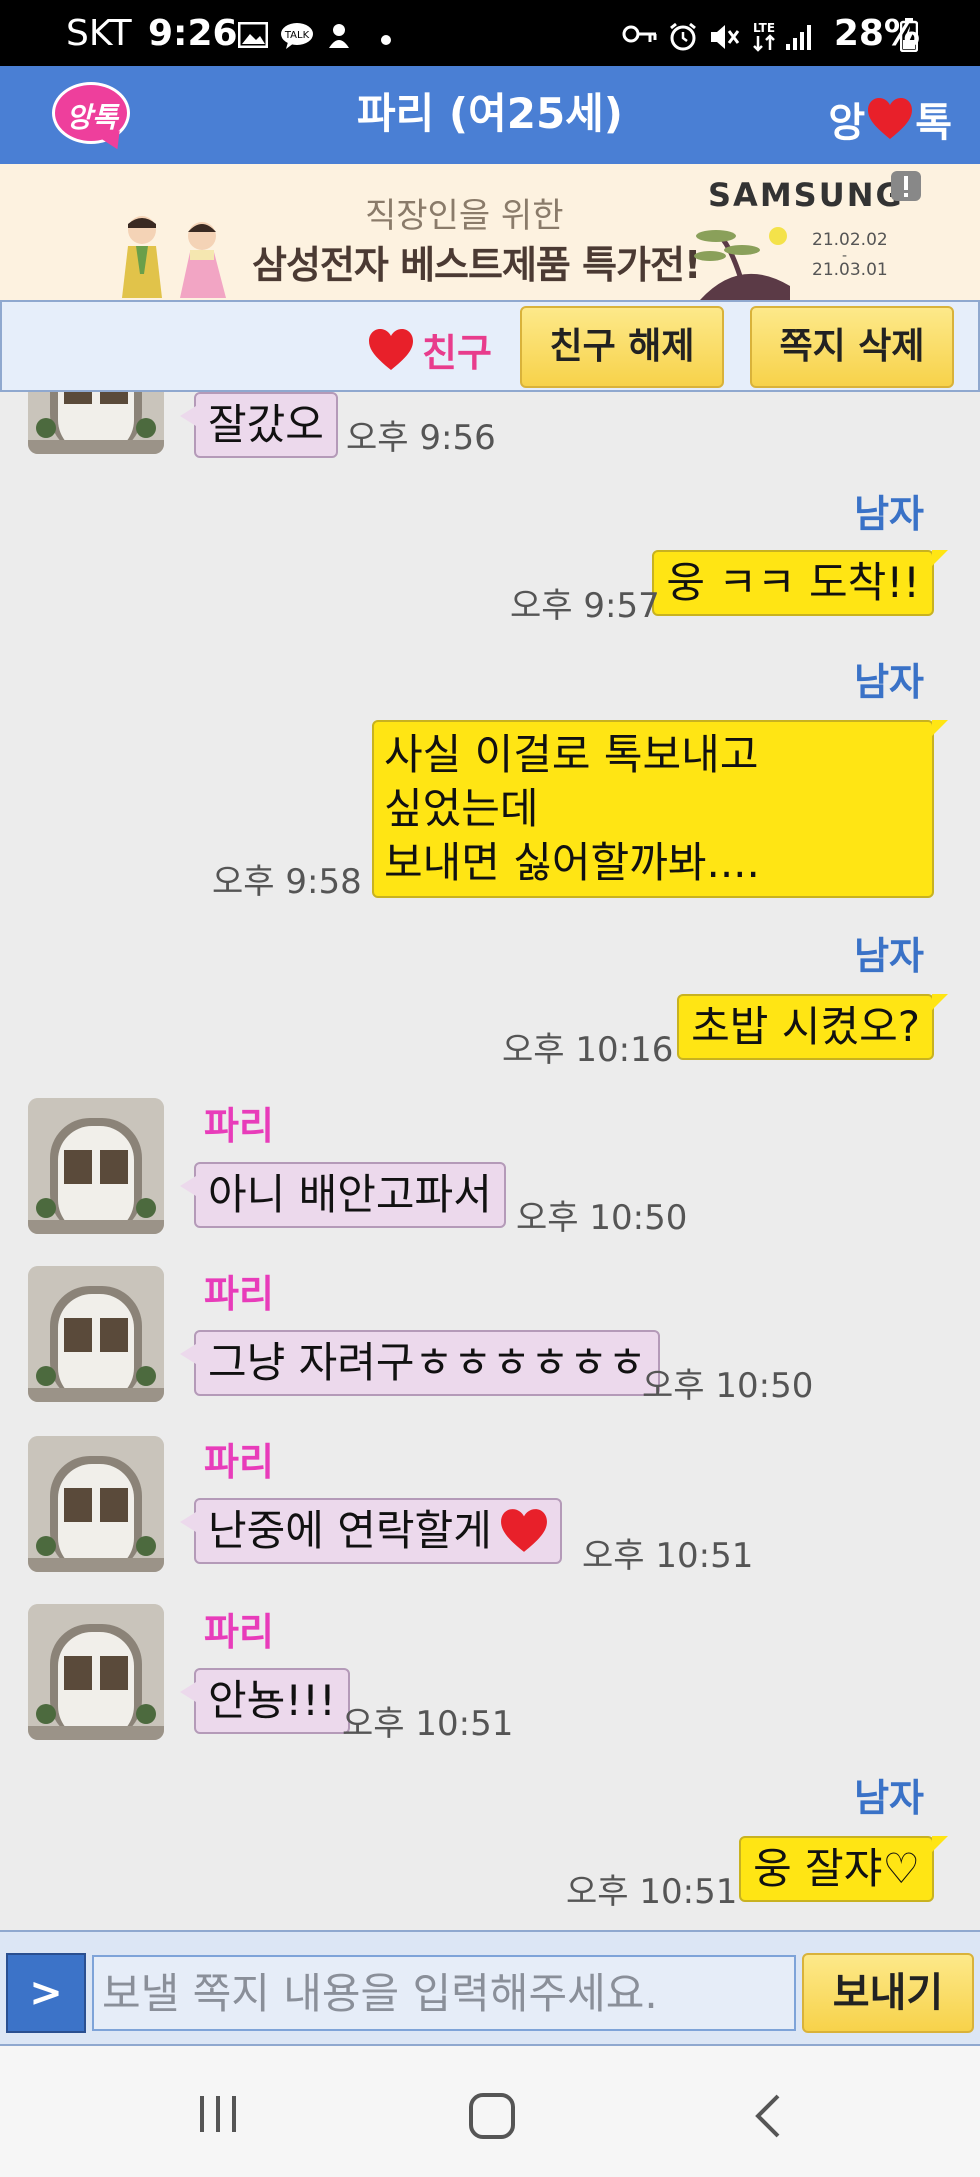  Describe the element at coordinates (523, 1530) in the screenshot. I see `heart-emoji-icon` at that location.